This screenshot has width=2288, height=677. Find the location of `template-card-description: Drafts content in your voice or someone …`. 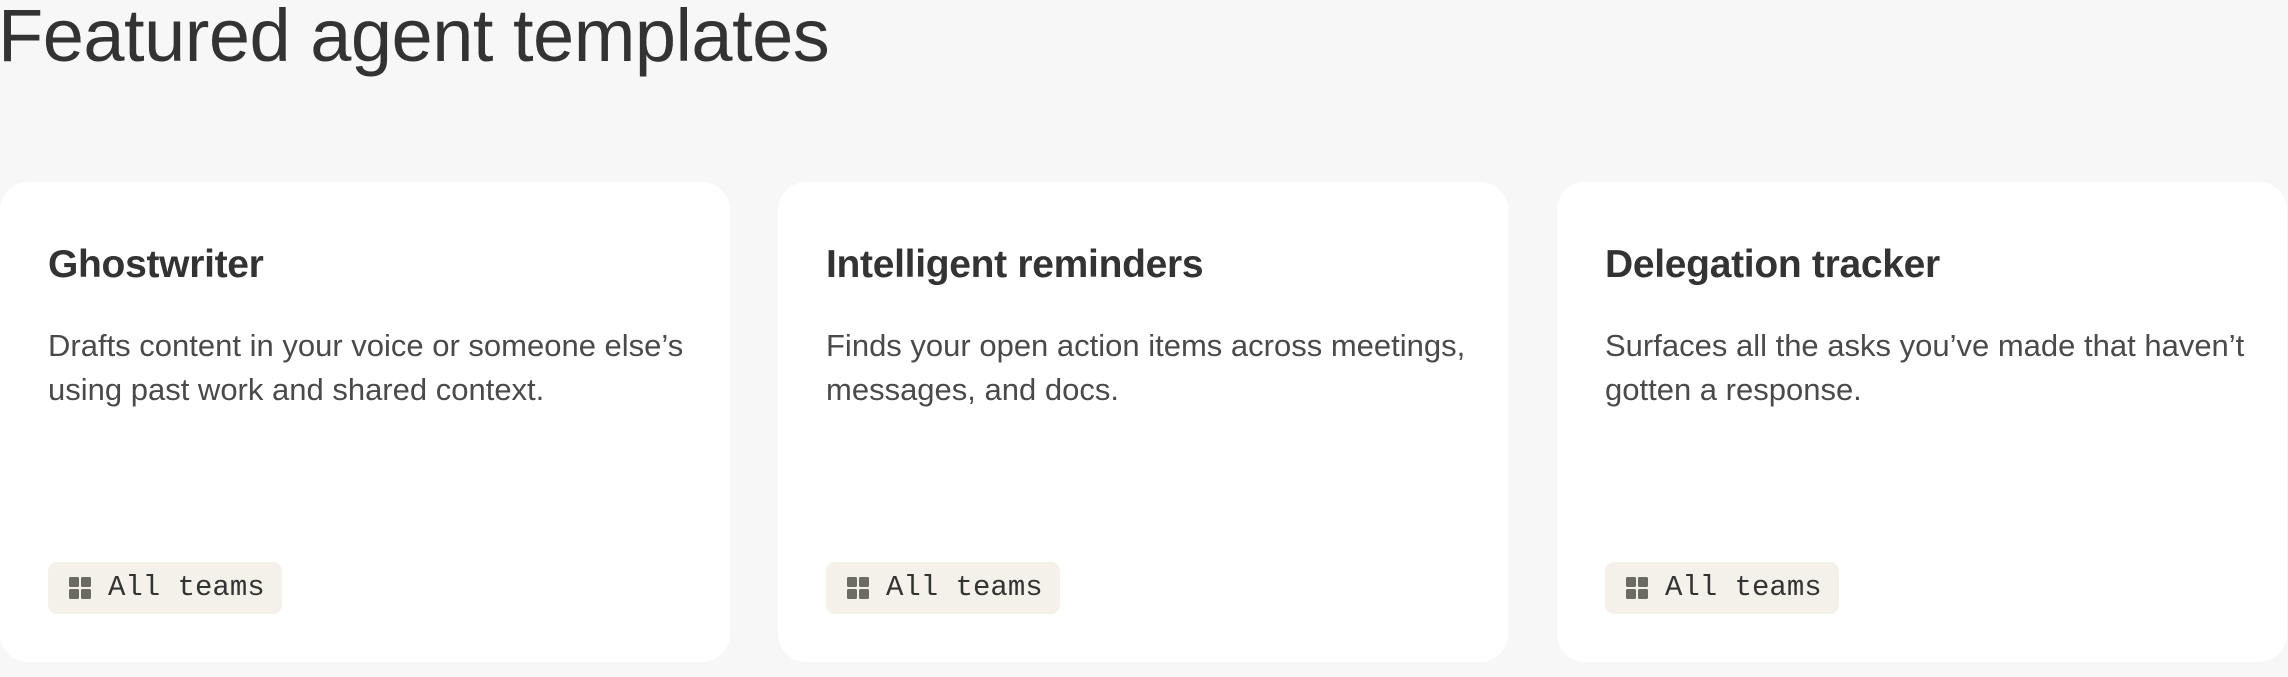

template-card-description: Drafts content in your voice or someone … is located at coordinates (366, 367).